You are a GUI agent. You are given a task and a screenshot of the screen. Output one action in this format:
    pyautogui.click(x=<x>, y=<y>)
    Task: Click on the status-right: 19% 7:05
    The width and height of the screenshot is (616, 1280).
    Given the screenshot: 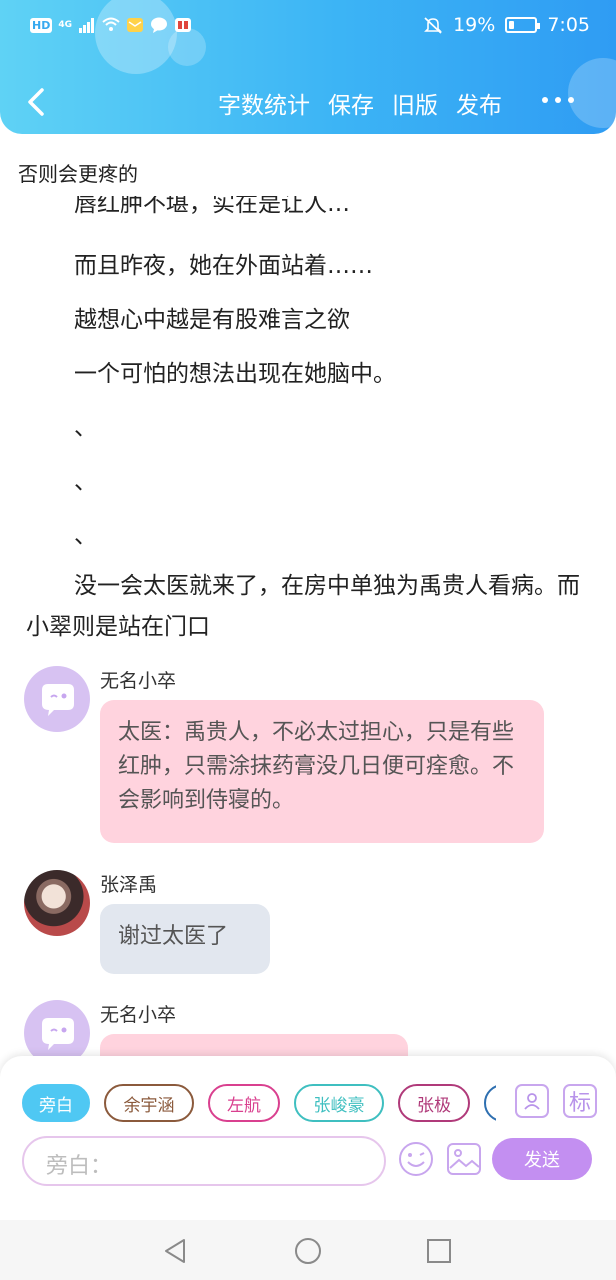 What is the action you would take?
    pyautogui.click(x=506, y=25)
    